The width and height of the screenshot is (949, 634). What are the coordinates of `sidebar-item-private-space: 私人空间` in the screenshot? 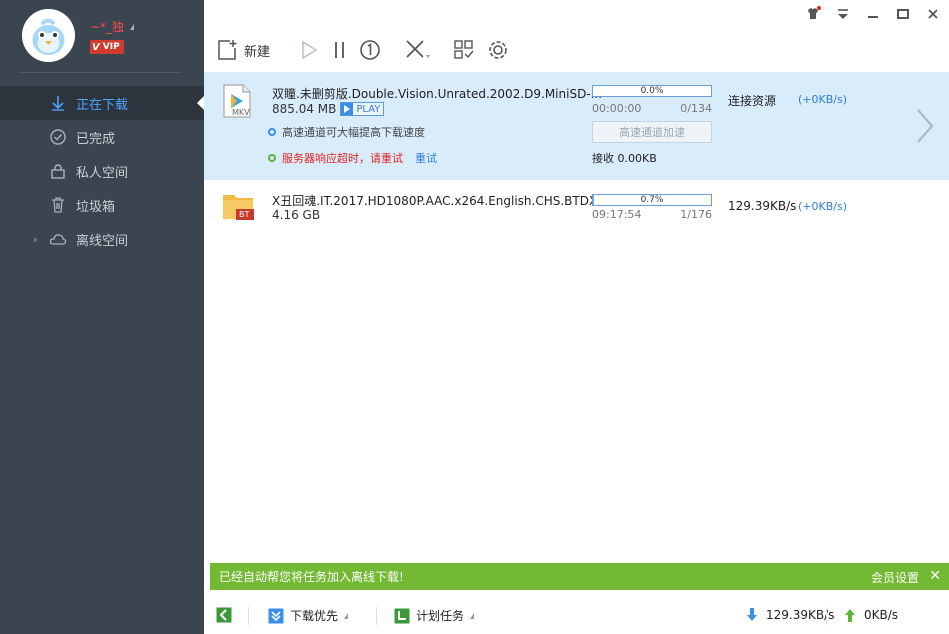 It's located at (102, 171).